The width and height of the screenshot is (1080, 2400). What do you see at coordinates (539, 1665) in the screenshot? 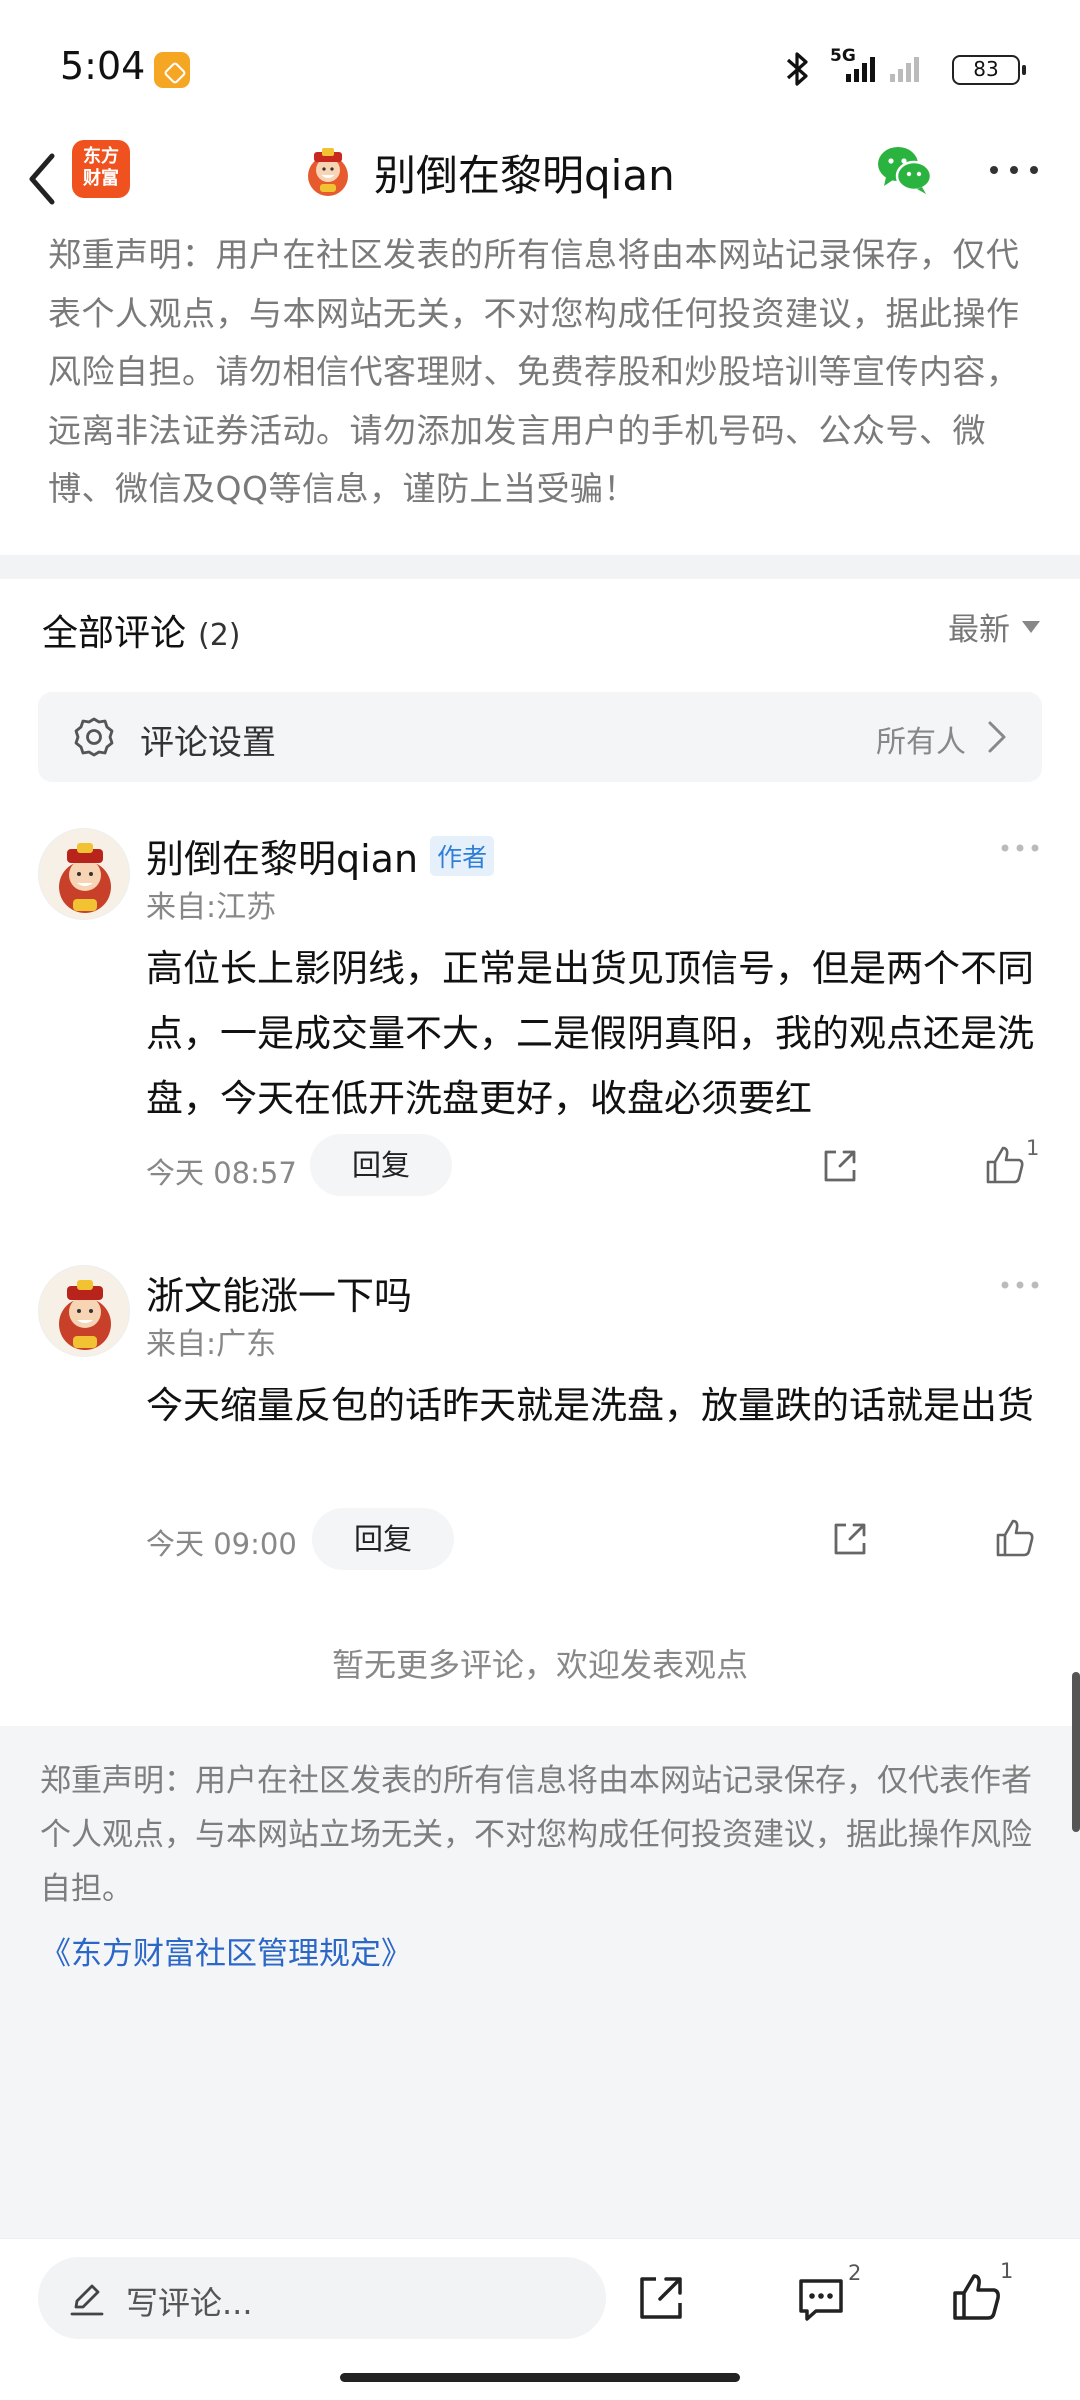
I see `no-more-comments: 暂无更多评论，欢迎发表观点` at bounding box center [539, 1665].